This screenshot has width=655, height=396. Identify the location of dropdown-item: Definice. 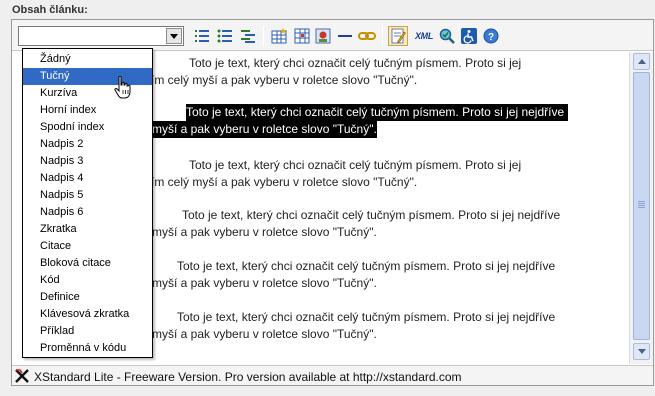
(87, 297).